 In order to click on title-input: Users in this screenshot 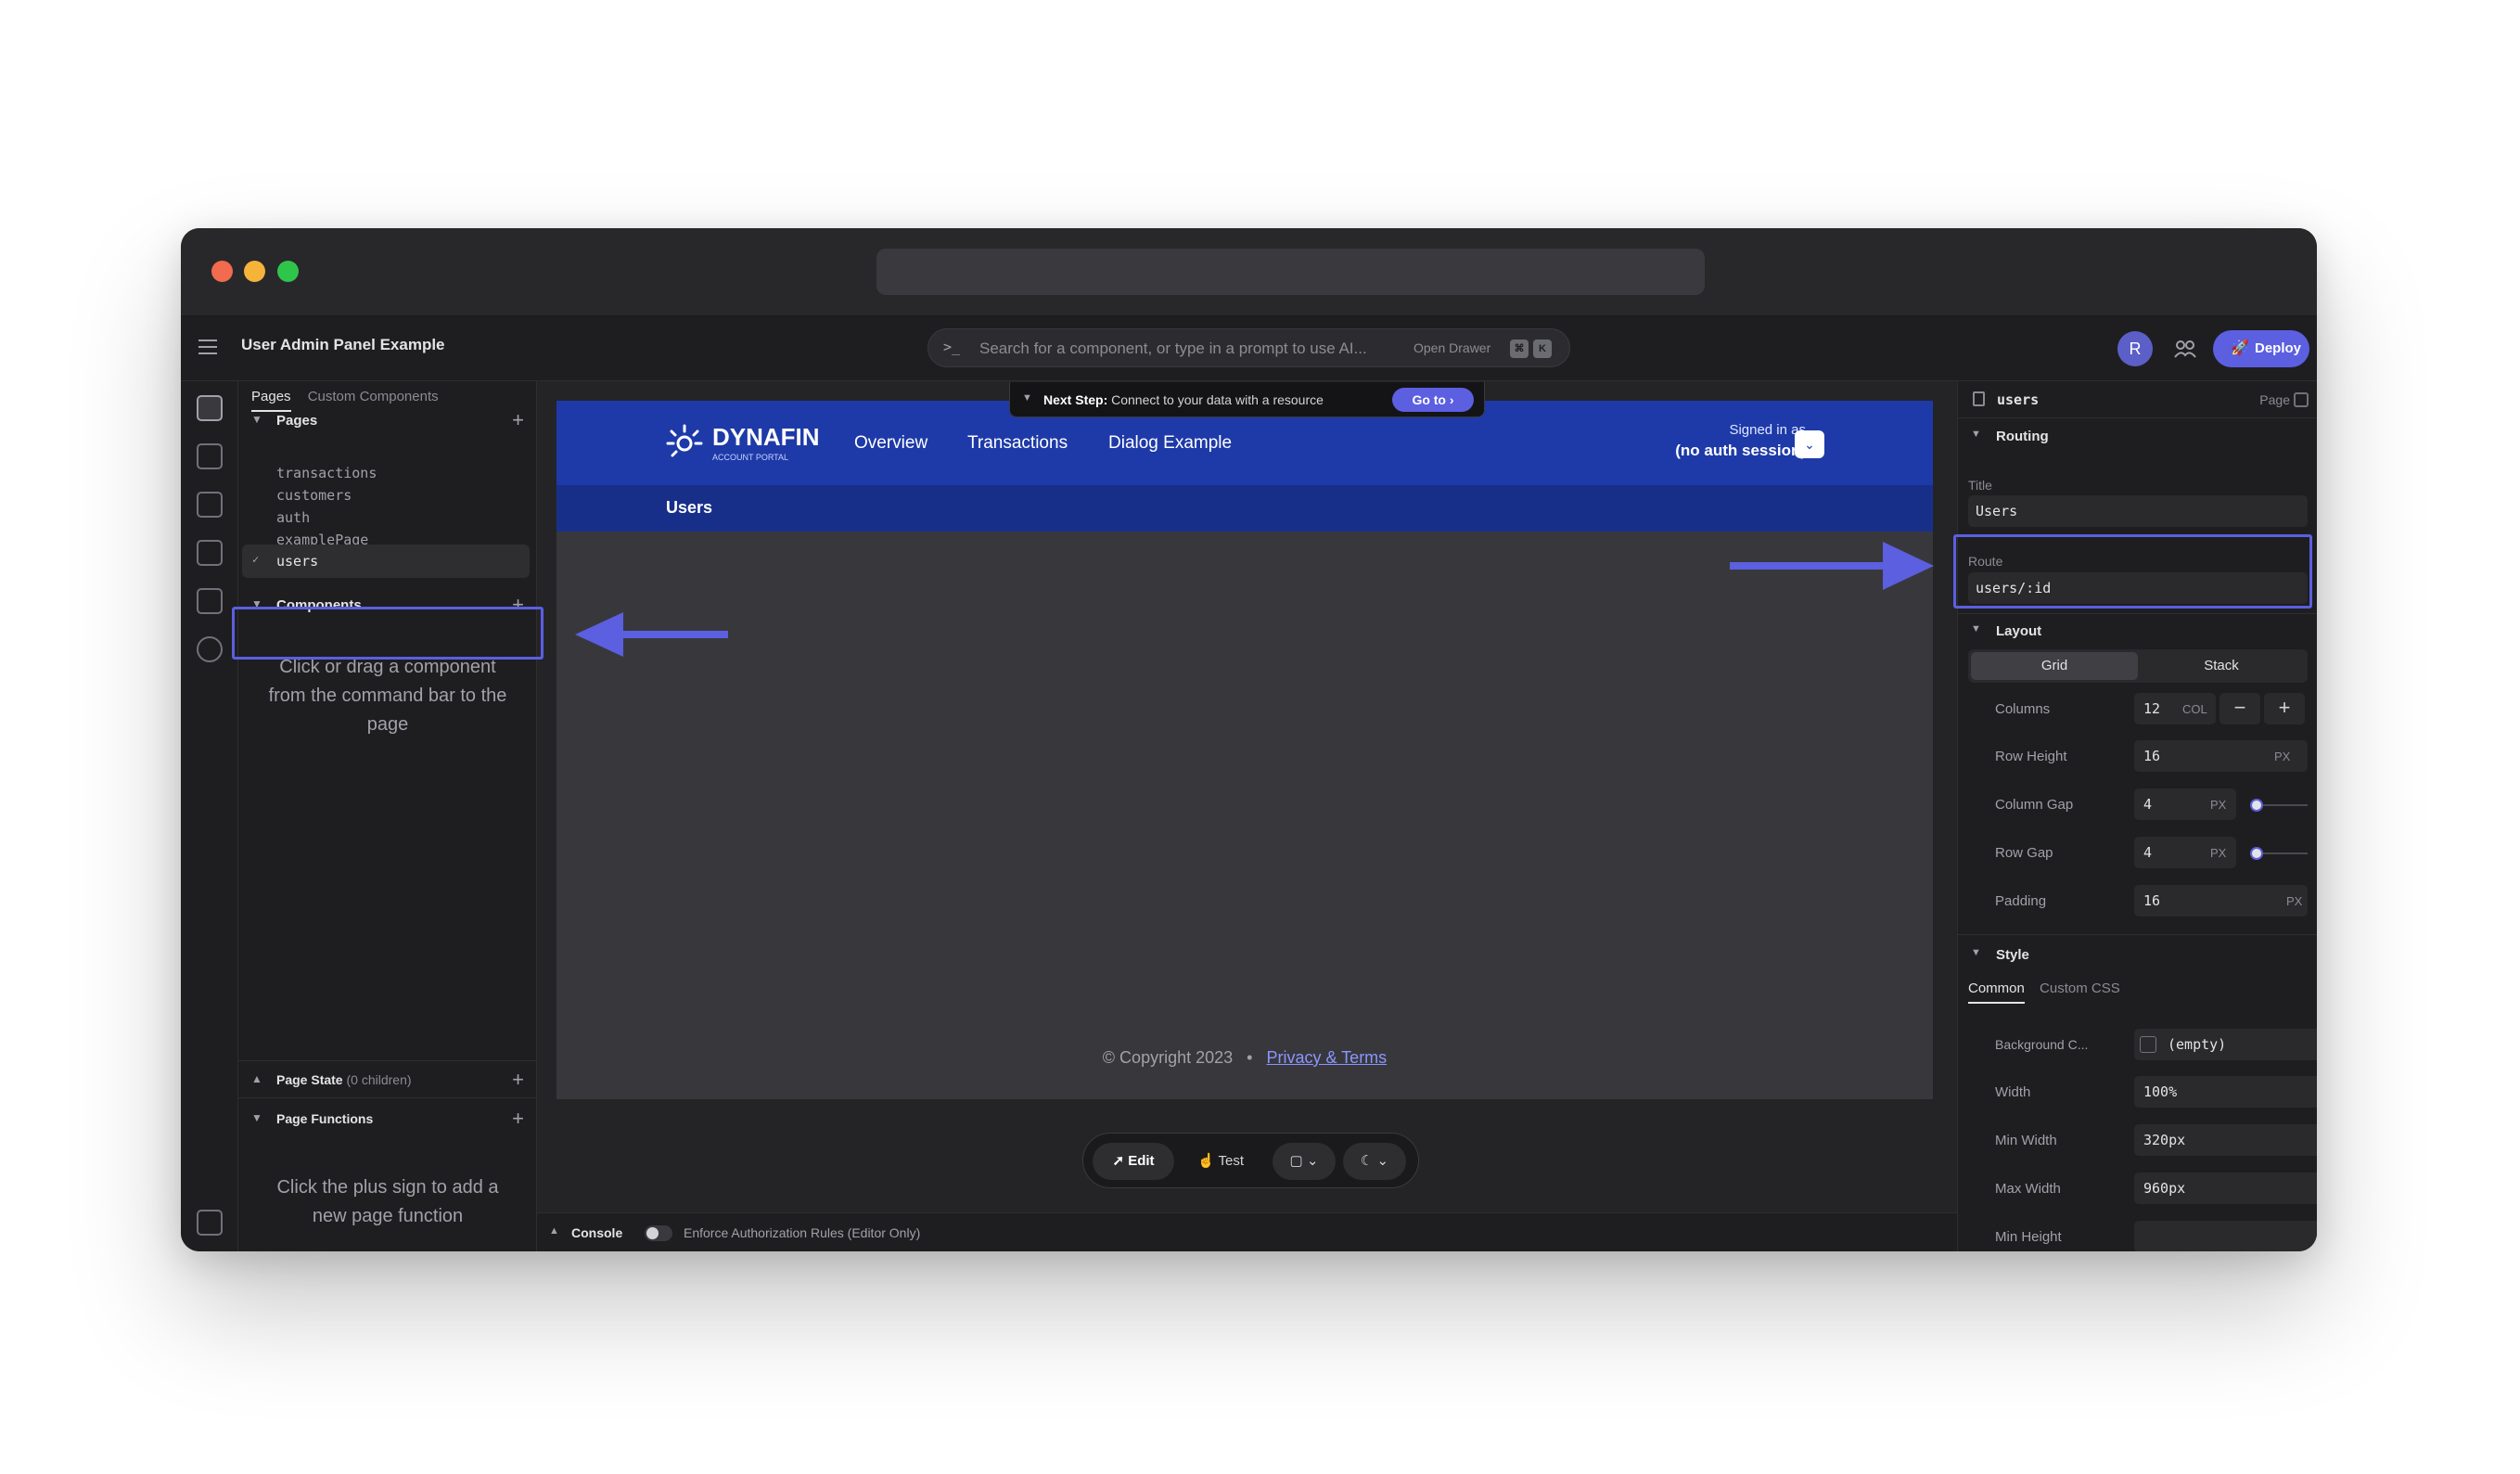, I will do `click(2138, 511)`.